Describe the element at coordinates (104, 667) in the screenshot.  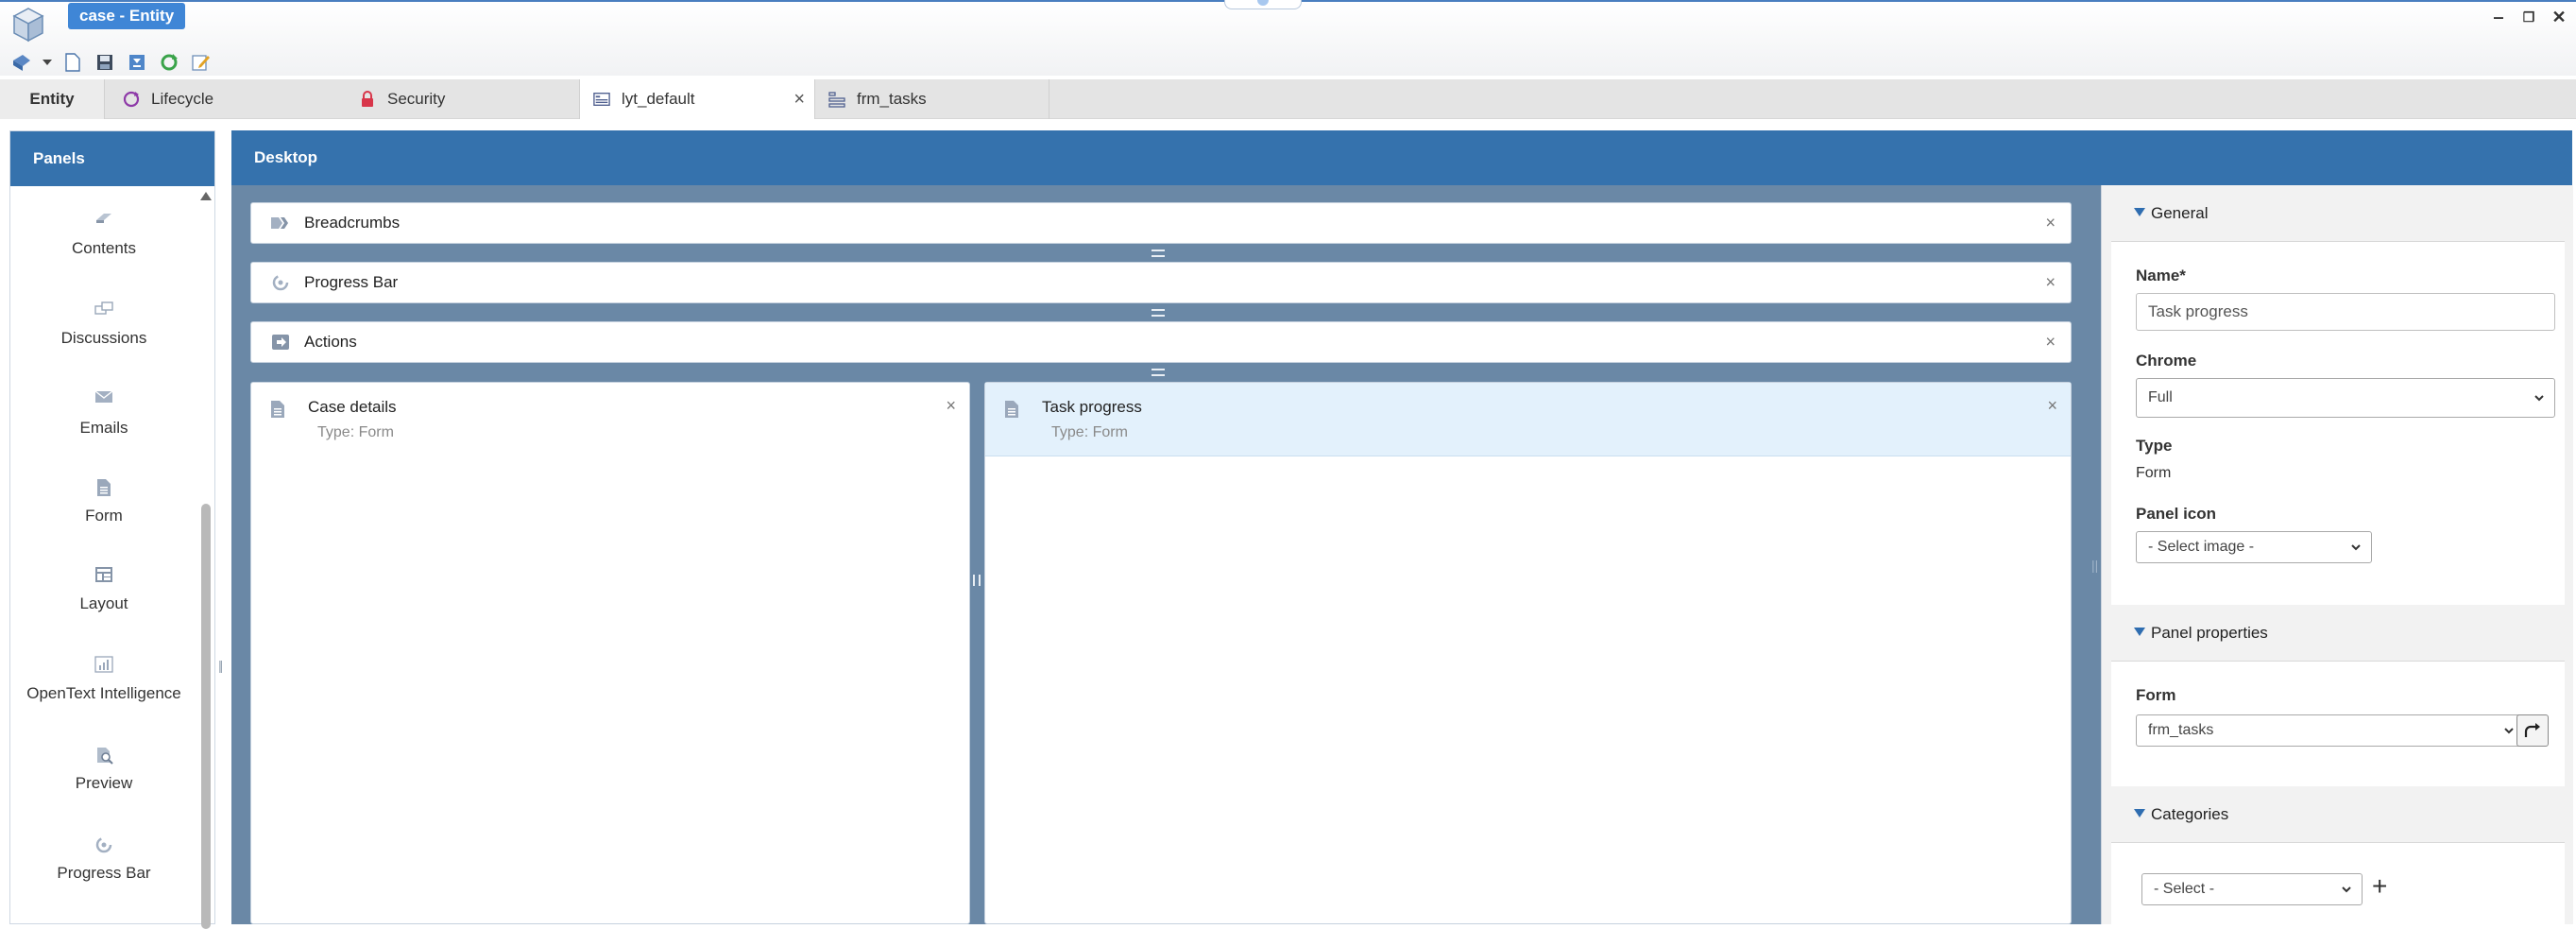
I see `bar-chart-icon` at that location.